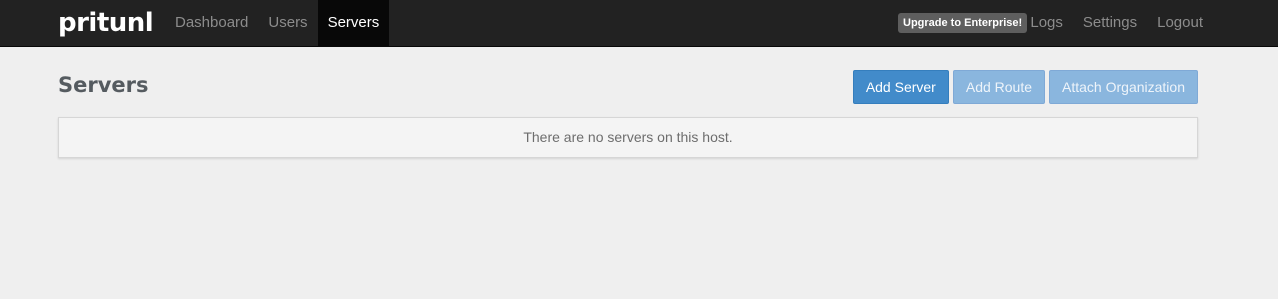 Image resolution: width=1278 pixels, height=299 pixels. Describe the element at coordinates (1180, 23) in the screenshot. I see `nav-logout: Logout` at that location.